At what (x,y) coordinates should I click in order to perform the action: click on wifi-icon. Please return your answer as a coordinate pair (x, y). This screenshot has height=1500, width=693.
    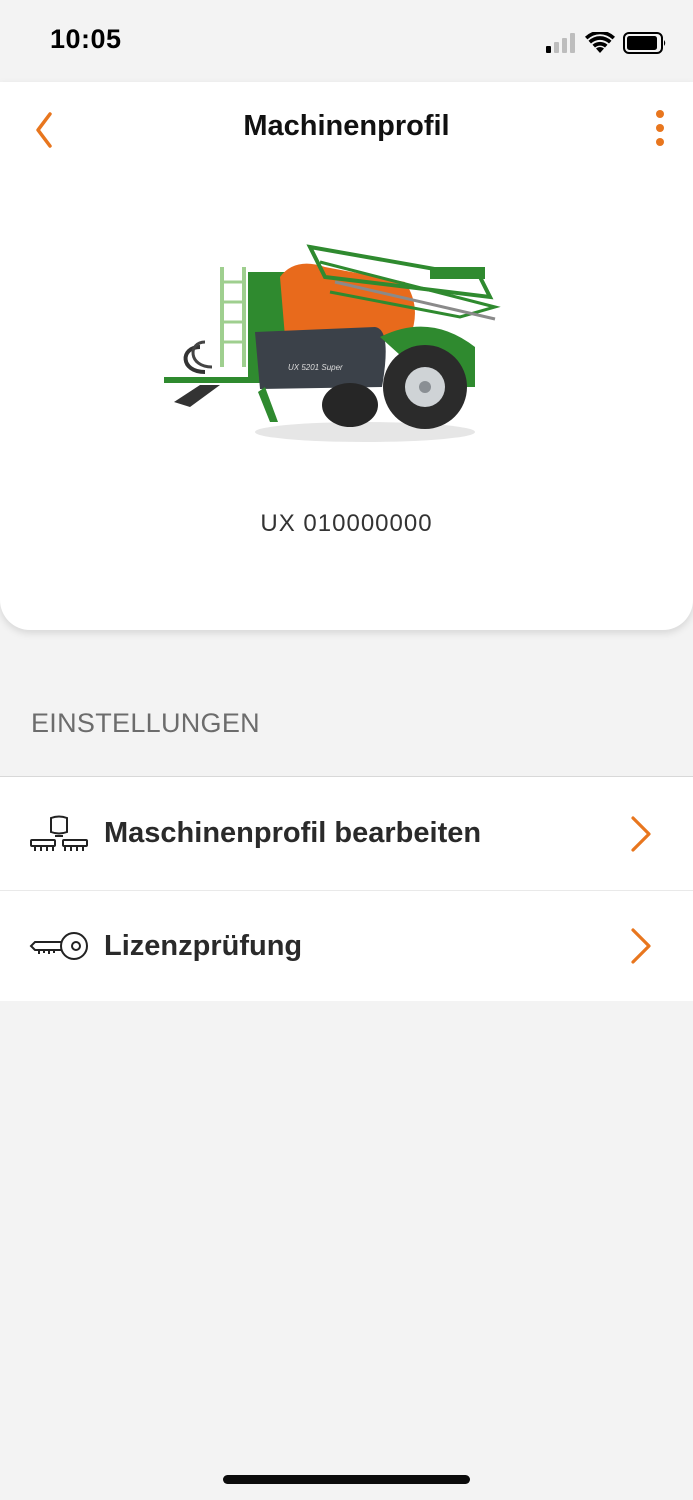
    Looking at the image, I should click on (600, 42).